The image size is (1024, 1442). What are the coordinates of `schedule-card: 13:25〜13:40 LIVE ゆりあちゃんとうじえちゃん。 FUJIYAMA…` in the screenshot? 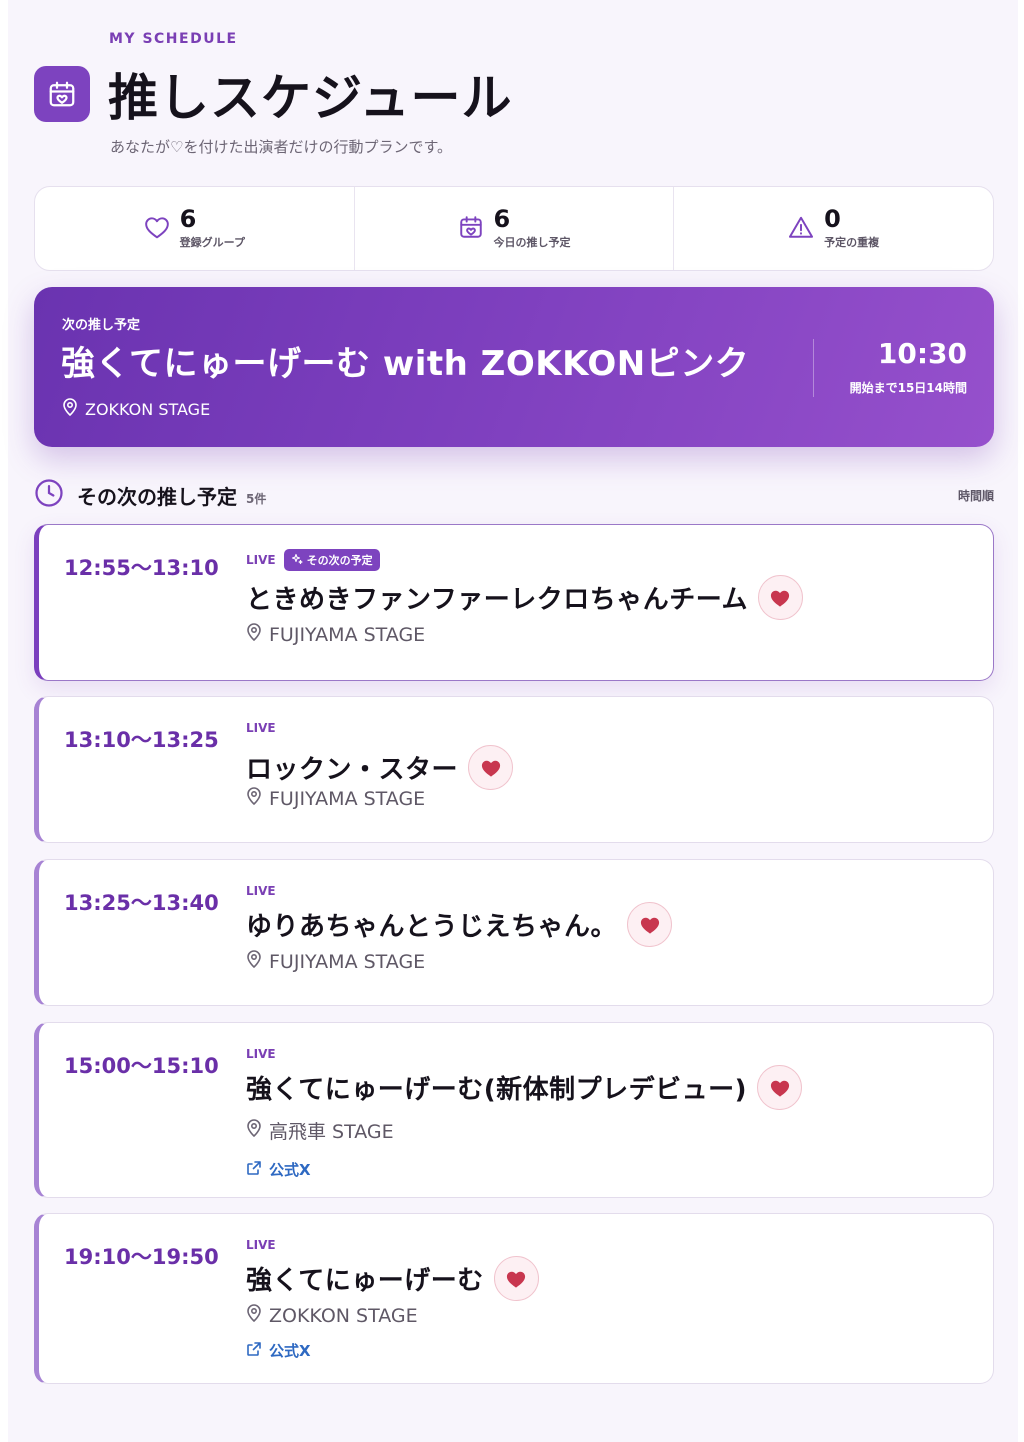 It's located at (514, 932).